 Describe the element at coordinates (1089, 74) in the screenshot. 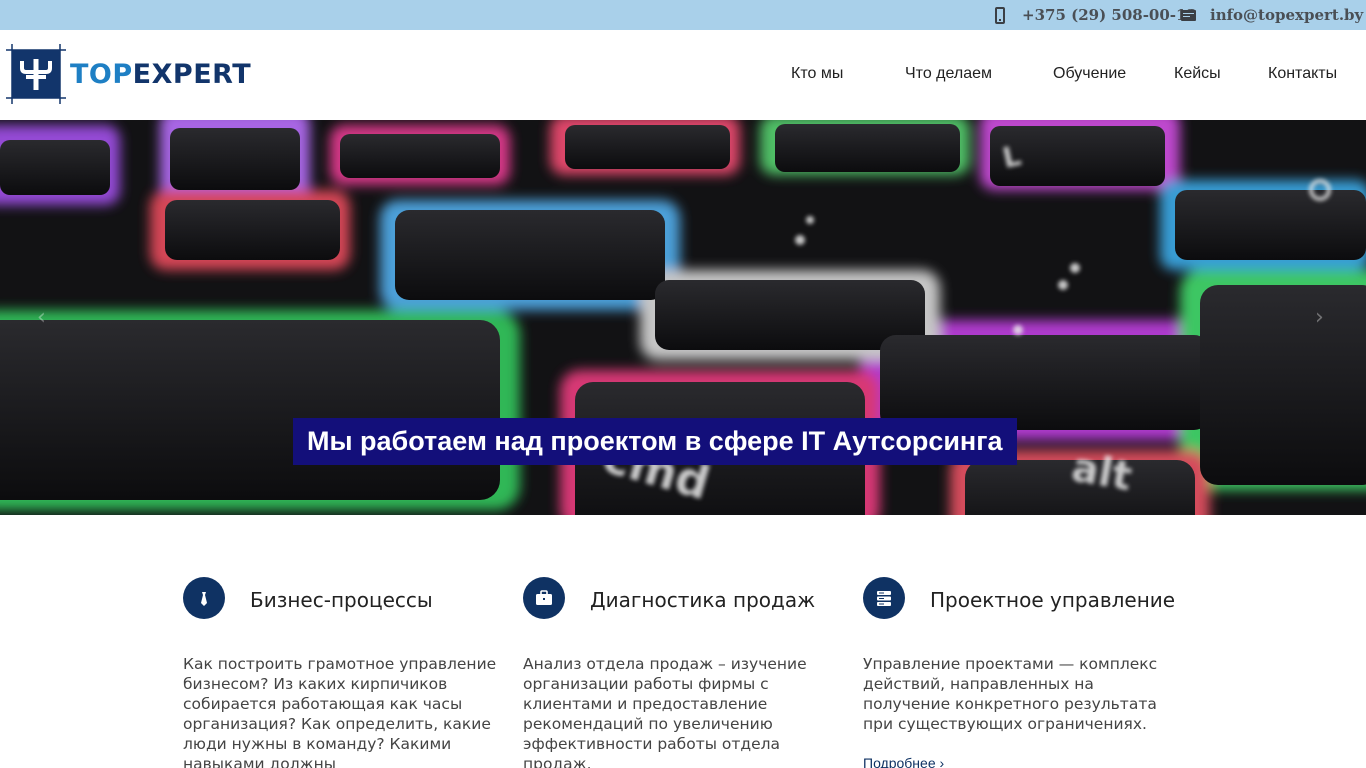

I see `nav-item-training: Обучение` at that location.